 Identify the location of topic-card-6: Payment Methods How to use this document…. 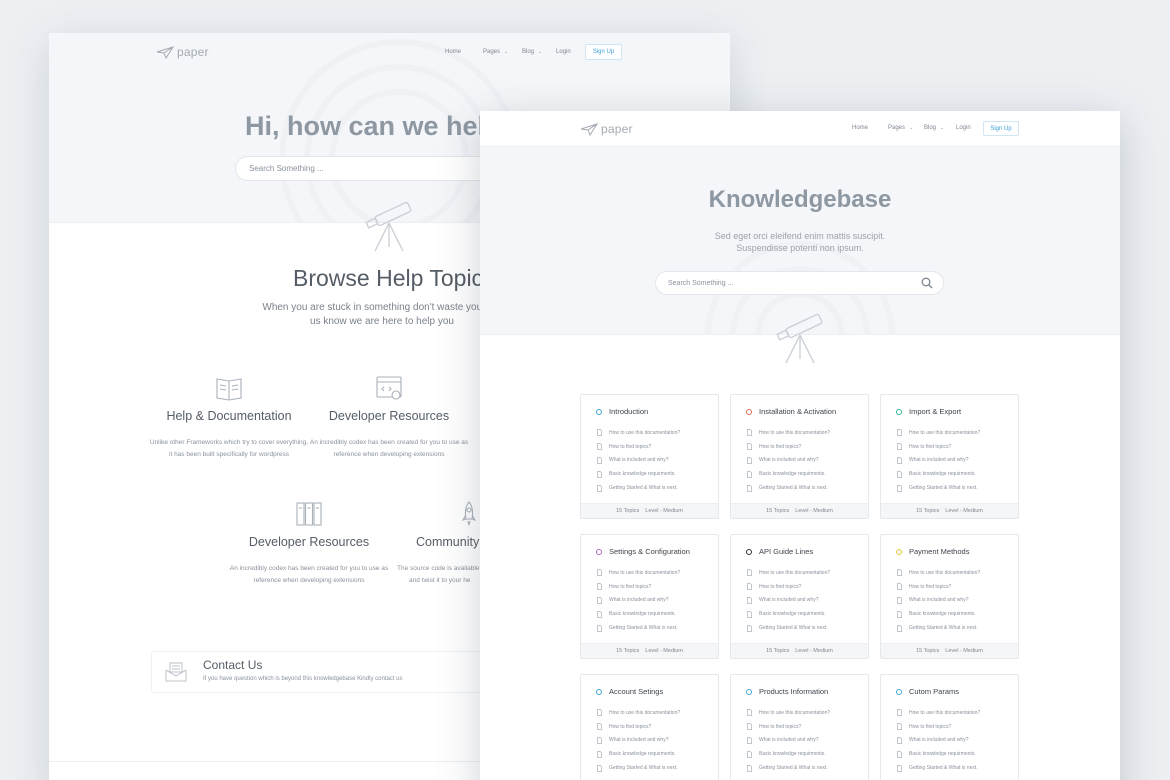
(949, 596).